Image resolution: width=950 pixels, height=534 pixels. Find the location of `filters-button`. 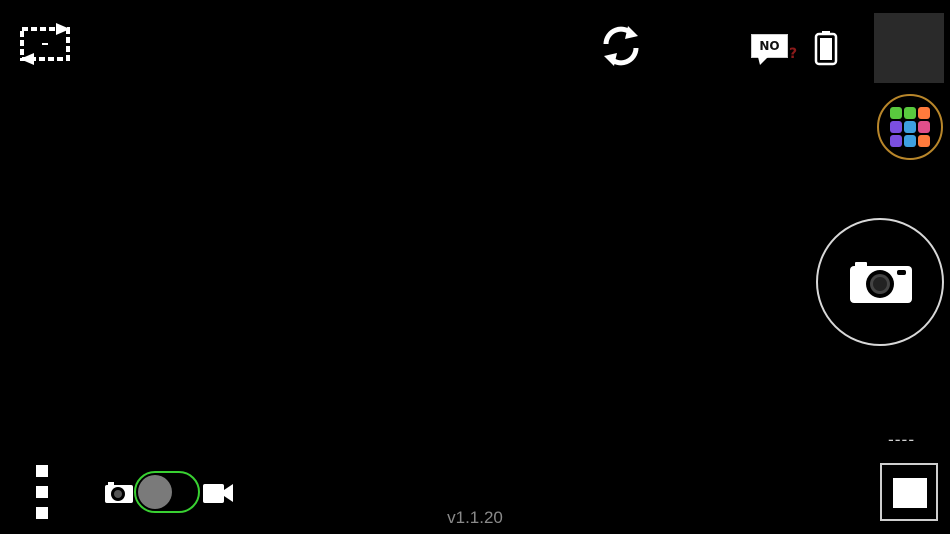

filters-button is located at coordinates (910, 127).